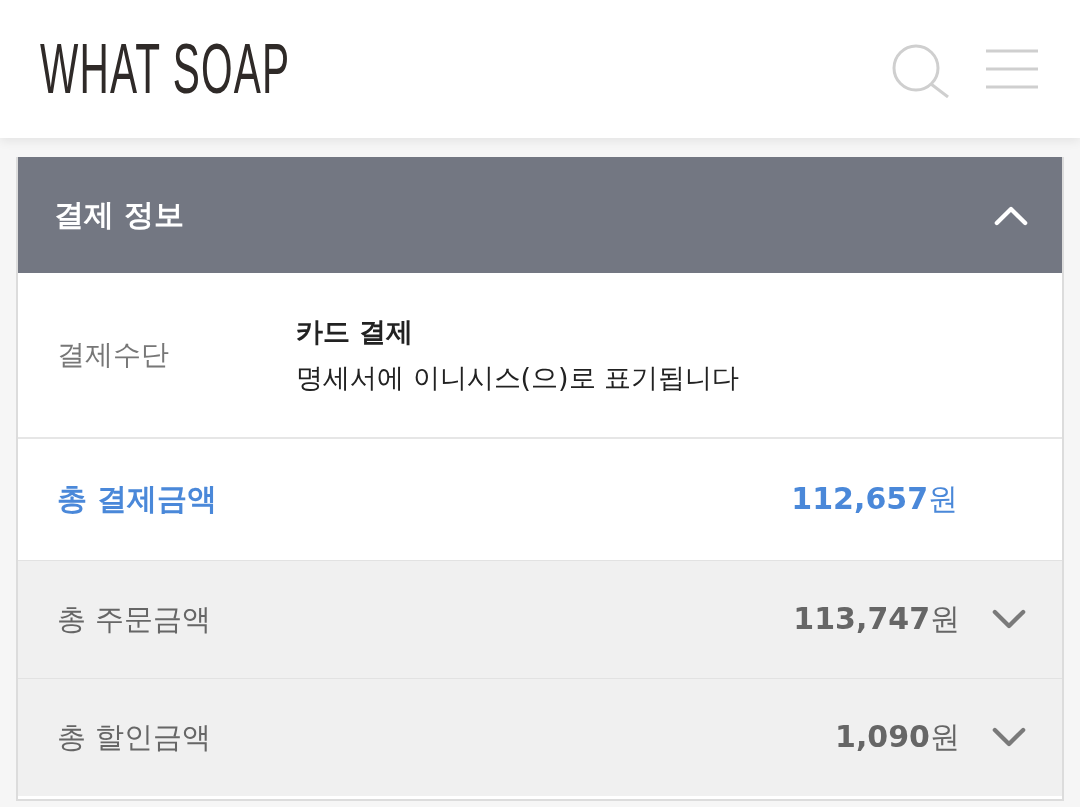 The width and height of the screenshot is (1080, 807). What do you see at coordinates (137, 499) in the screenshot?
I see `total-label: 총 결제금액` at bounding box center [137, 499].